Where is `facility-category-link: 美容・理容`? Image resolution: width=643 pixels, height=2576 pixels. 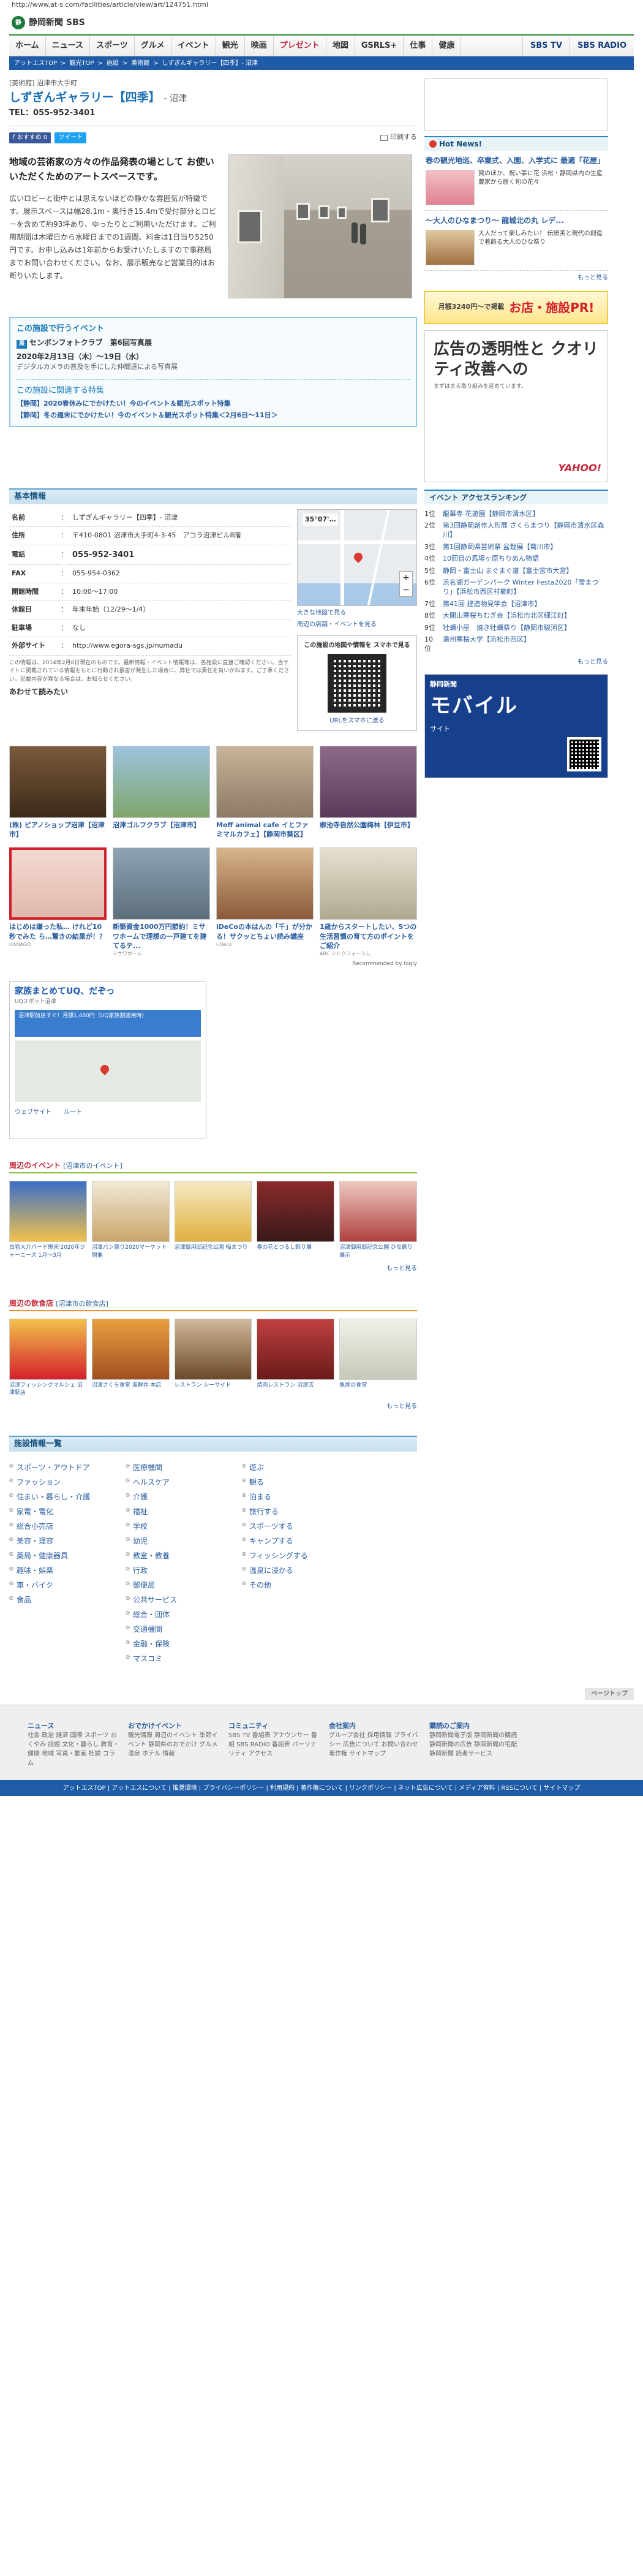 facility-category-link: 美容・理容 is located at coordinates (67, 1541).